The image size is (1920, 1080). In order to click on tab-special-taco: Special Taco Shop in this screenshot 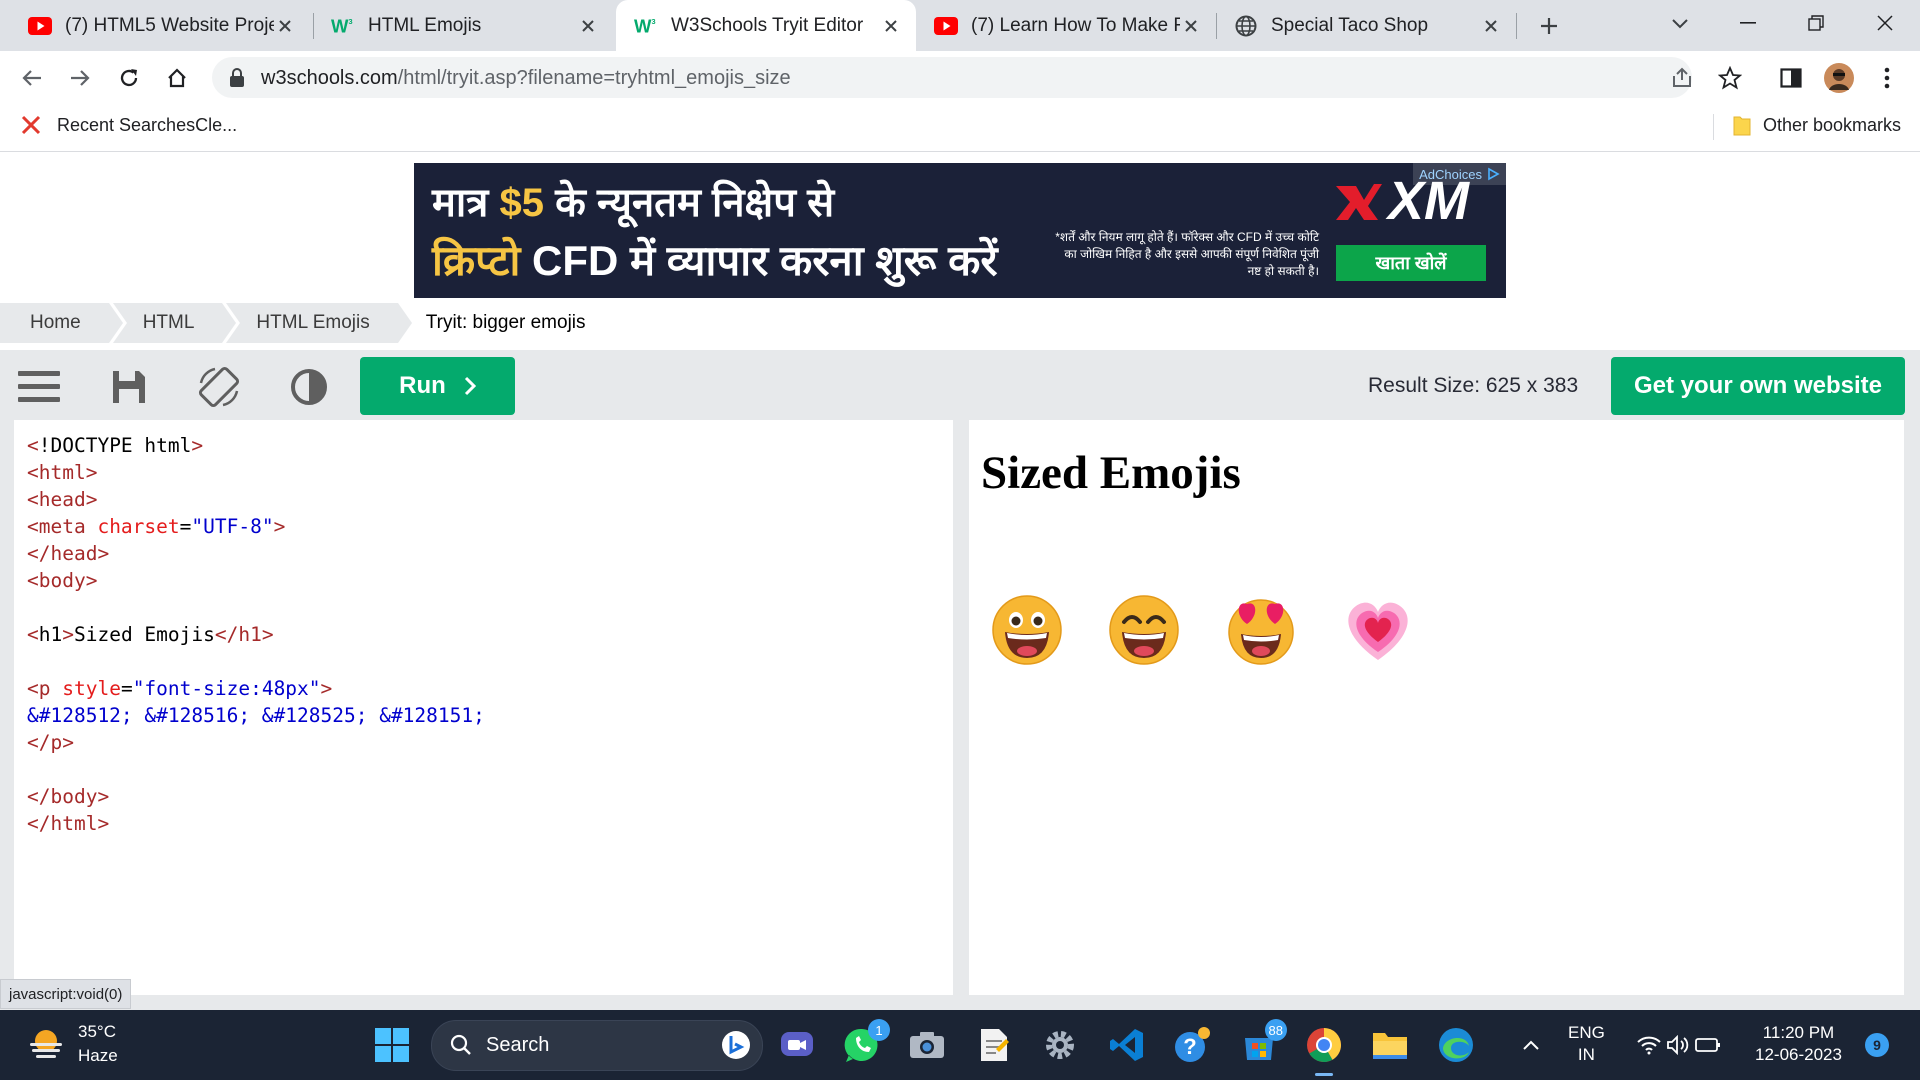, I will do `click(1366, 25)`.